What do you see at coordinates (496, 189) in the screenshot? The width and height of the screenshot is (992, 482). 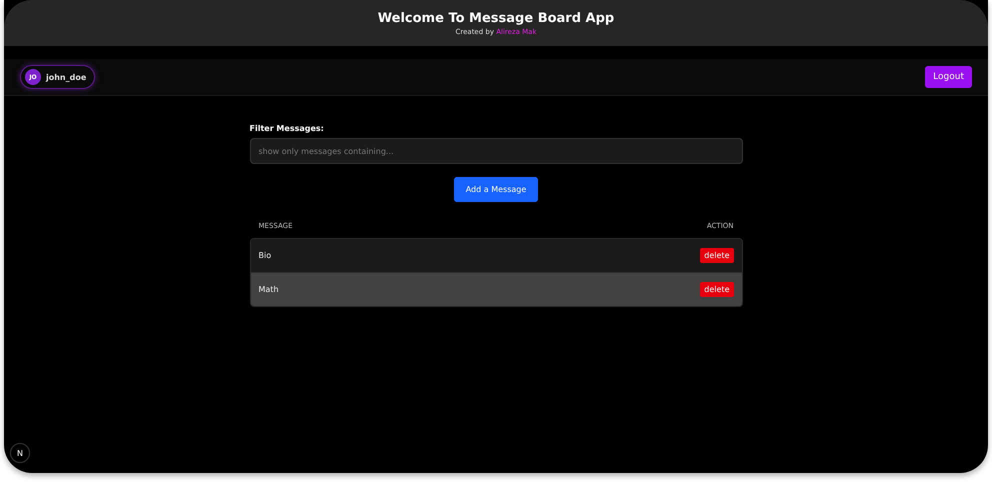 I see `add-message-button: Add a Message` at bounding box center [496, 189].